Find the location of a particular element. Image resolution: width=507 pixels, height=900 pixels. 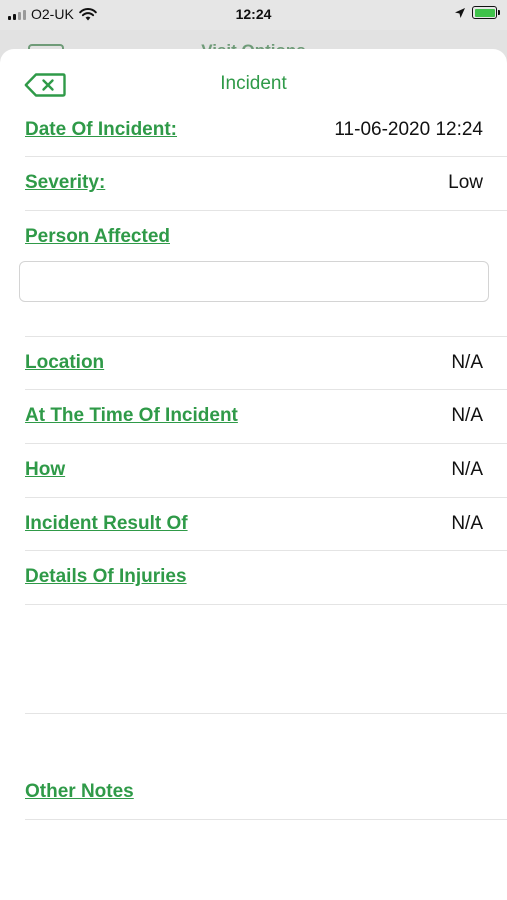

details-of-injuries-row: Details Of Injuries is located at coordinates (266, 578).